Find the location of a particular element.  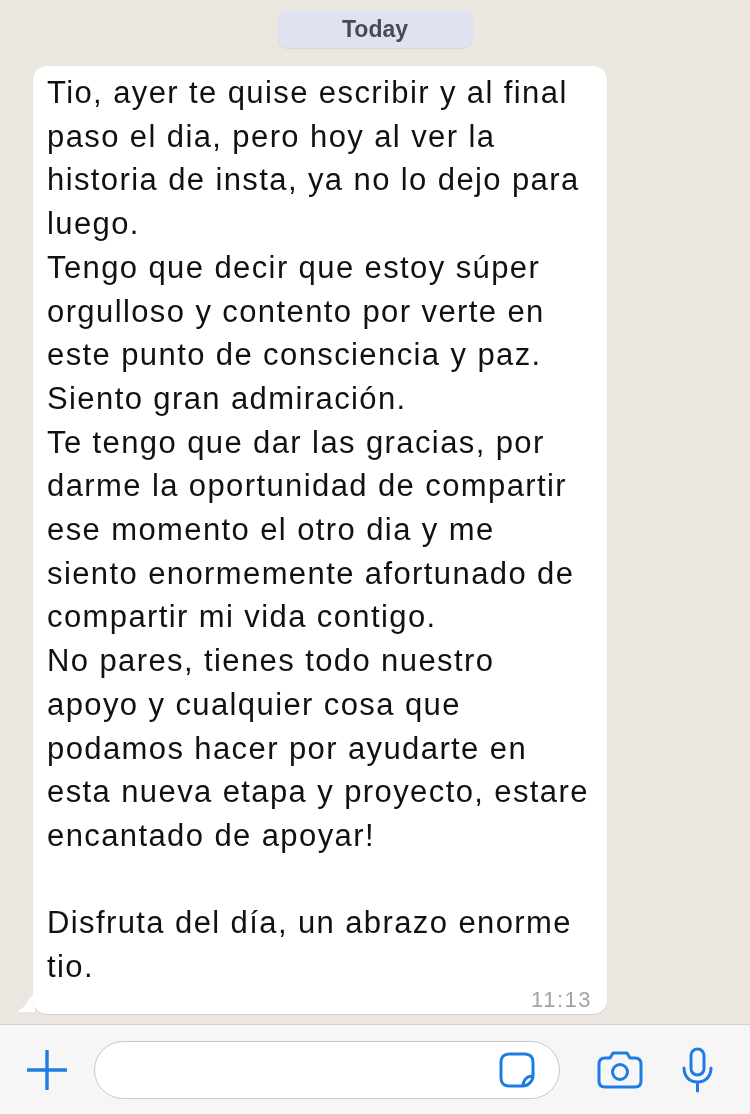

message-time: 11:13 is located at coordinates (561, 999).